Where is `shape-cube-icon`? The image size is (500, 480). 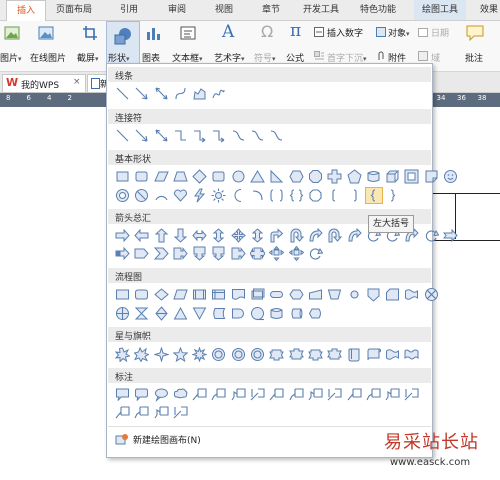 shape-cube-icon is located at coordinates (393, 176).